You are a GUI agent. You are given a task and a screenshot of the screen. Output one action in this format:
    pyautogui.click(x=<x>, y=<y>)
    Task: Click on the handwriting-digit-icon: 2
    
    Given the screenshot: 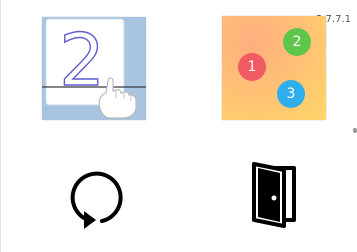 What is the action you would take?
    pyautogui.click(x=94, y=68)
    